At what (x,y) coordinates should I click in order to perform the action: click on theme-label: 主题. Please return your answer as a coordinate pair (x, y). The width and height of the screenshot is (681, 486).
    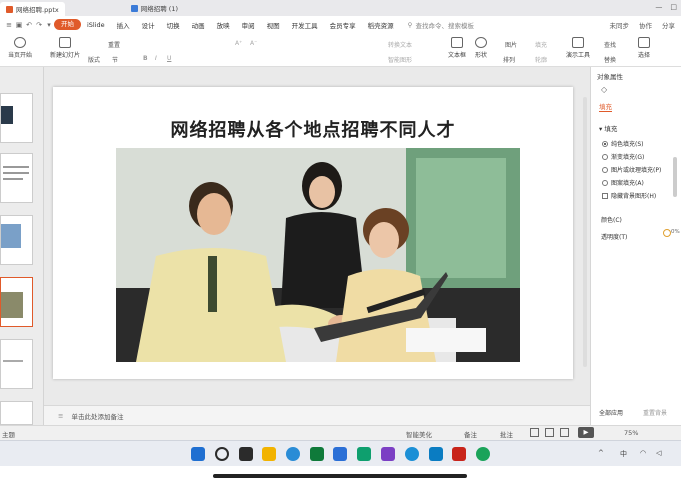
    Looking at the image, I should click on (8, 434).